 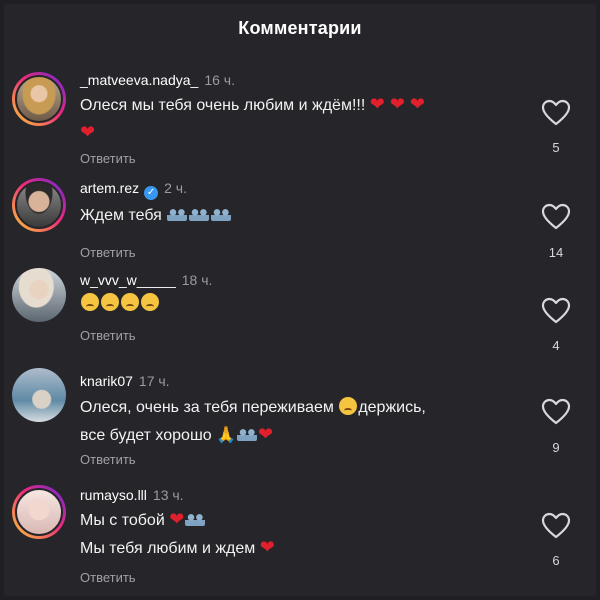 I want to click on comment-header: _matveeva.nadya_ 16 ч., so click(x=157, y=80).